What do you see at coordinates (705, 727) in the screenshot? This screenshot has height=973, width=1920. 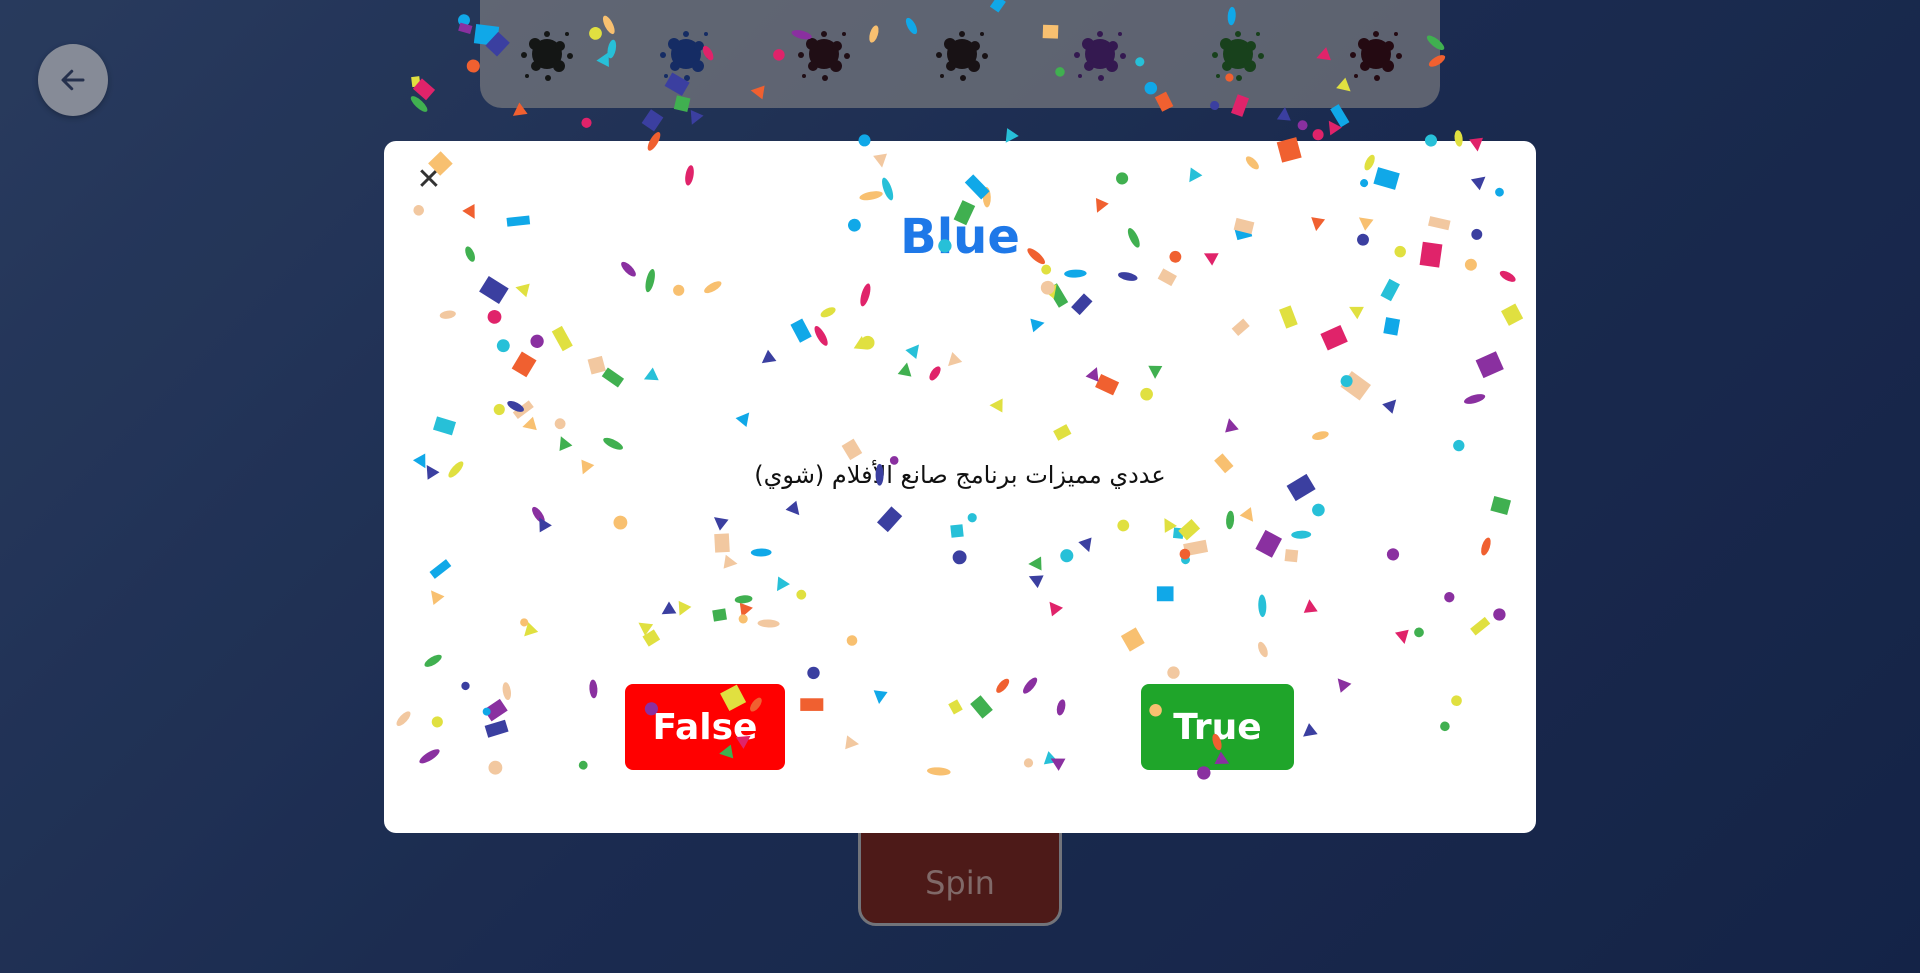 I see `false-button: False` at bounding box center [705, 727].